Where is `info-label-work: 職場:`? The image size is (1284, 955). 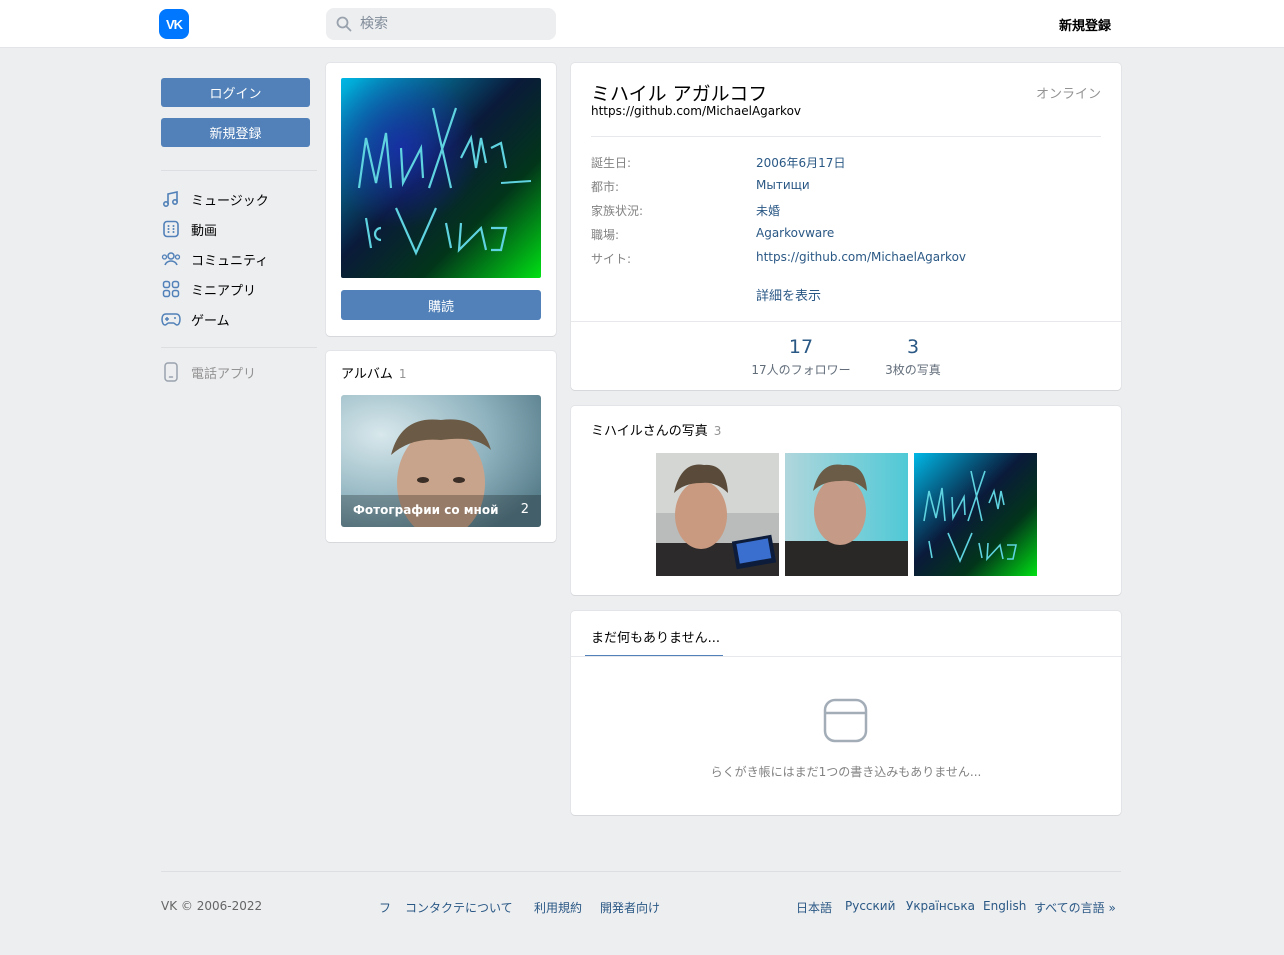 info-label-work: 職場: is located at coordinates (605, 235).